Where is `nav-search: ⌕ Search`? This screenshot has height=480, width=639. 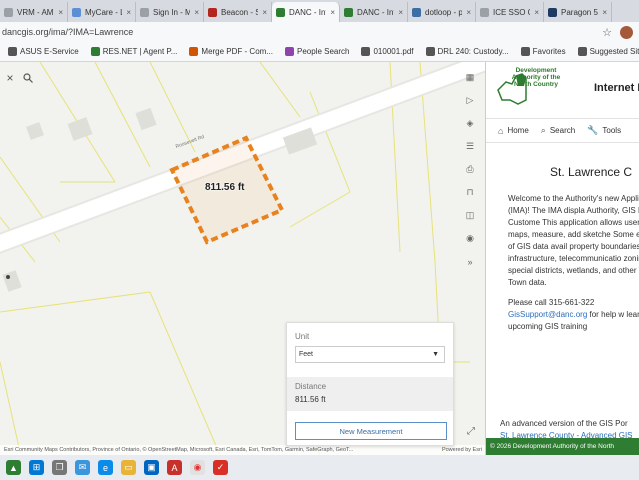 nav-search: ⌕ Search is located at coordinates (558, 130).